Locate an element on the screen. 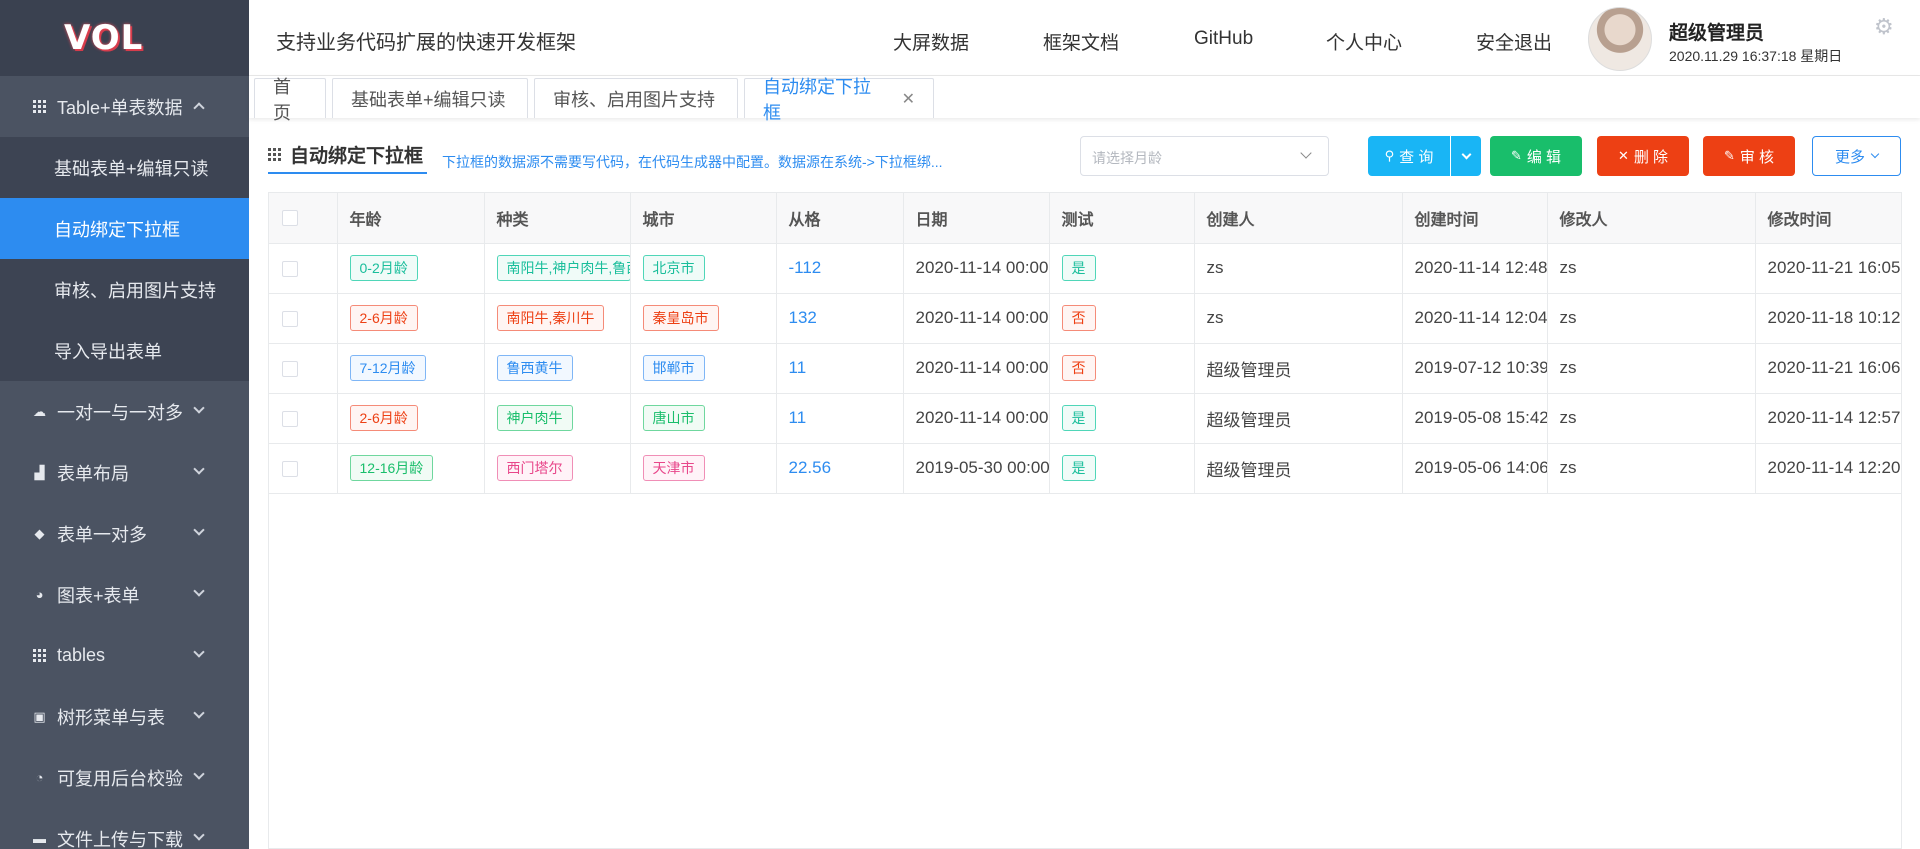  kind-tag: 南阳牛,神户肉牛,鲁西黄牛 is located at coordinates (562, 268).